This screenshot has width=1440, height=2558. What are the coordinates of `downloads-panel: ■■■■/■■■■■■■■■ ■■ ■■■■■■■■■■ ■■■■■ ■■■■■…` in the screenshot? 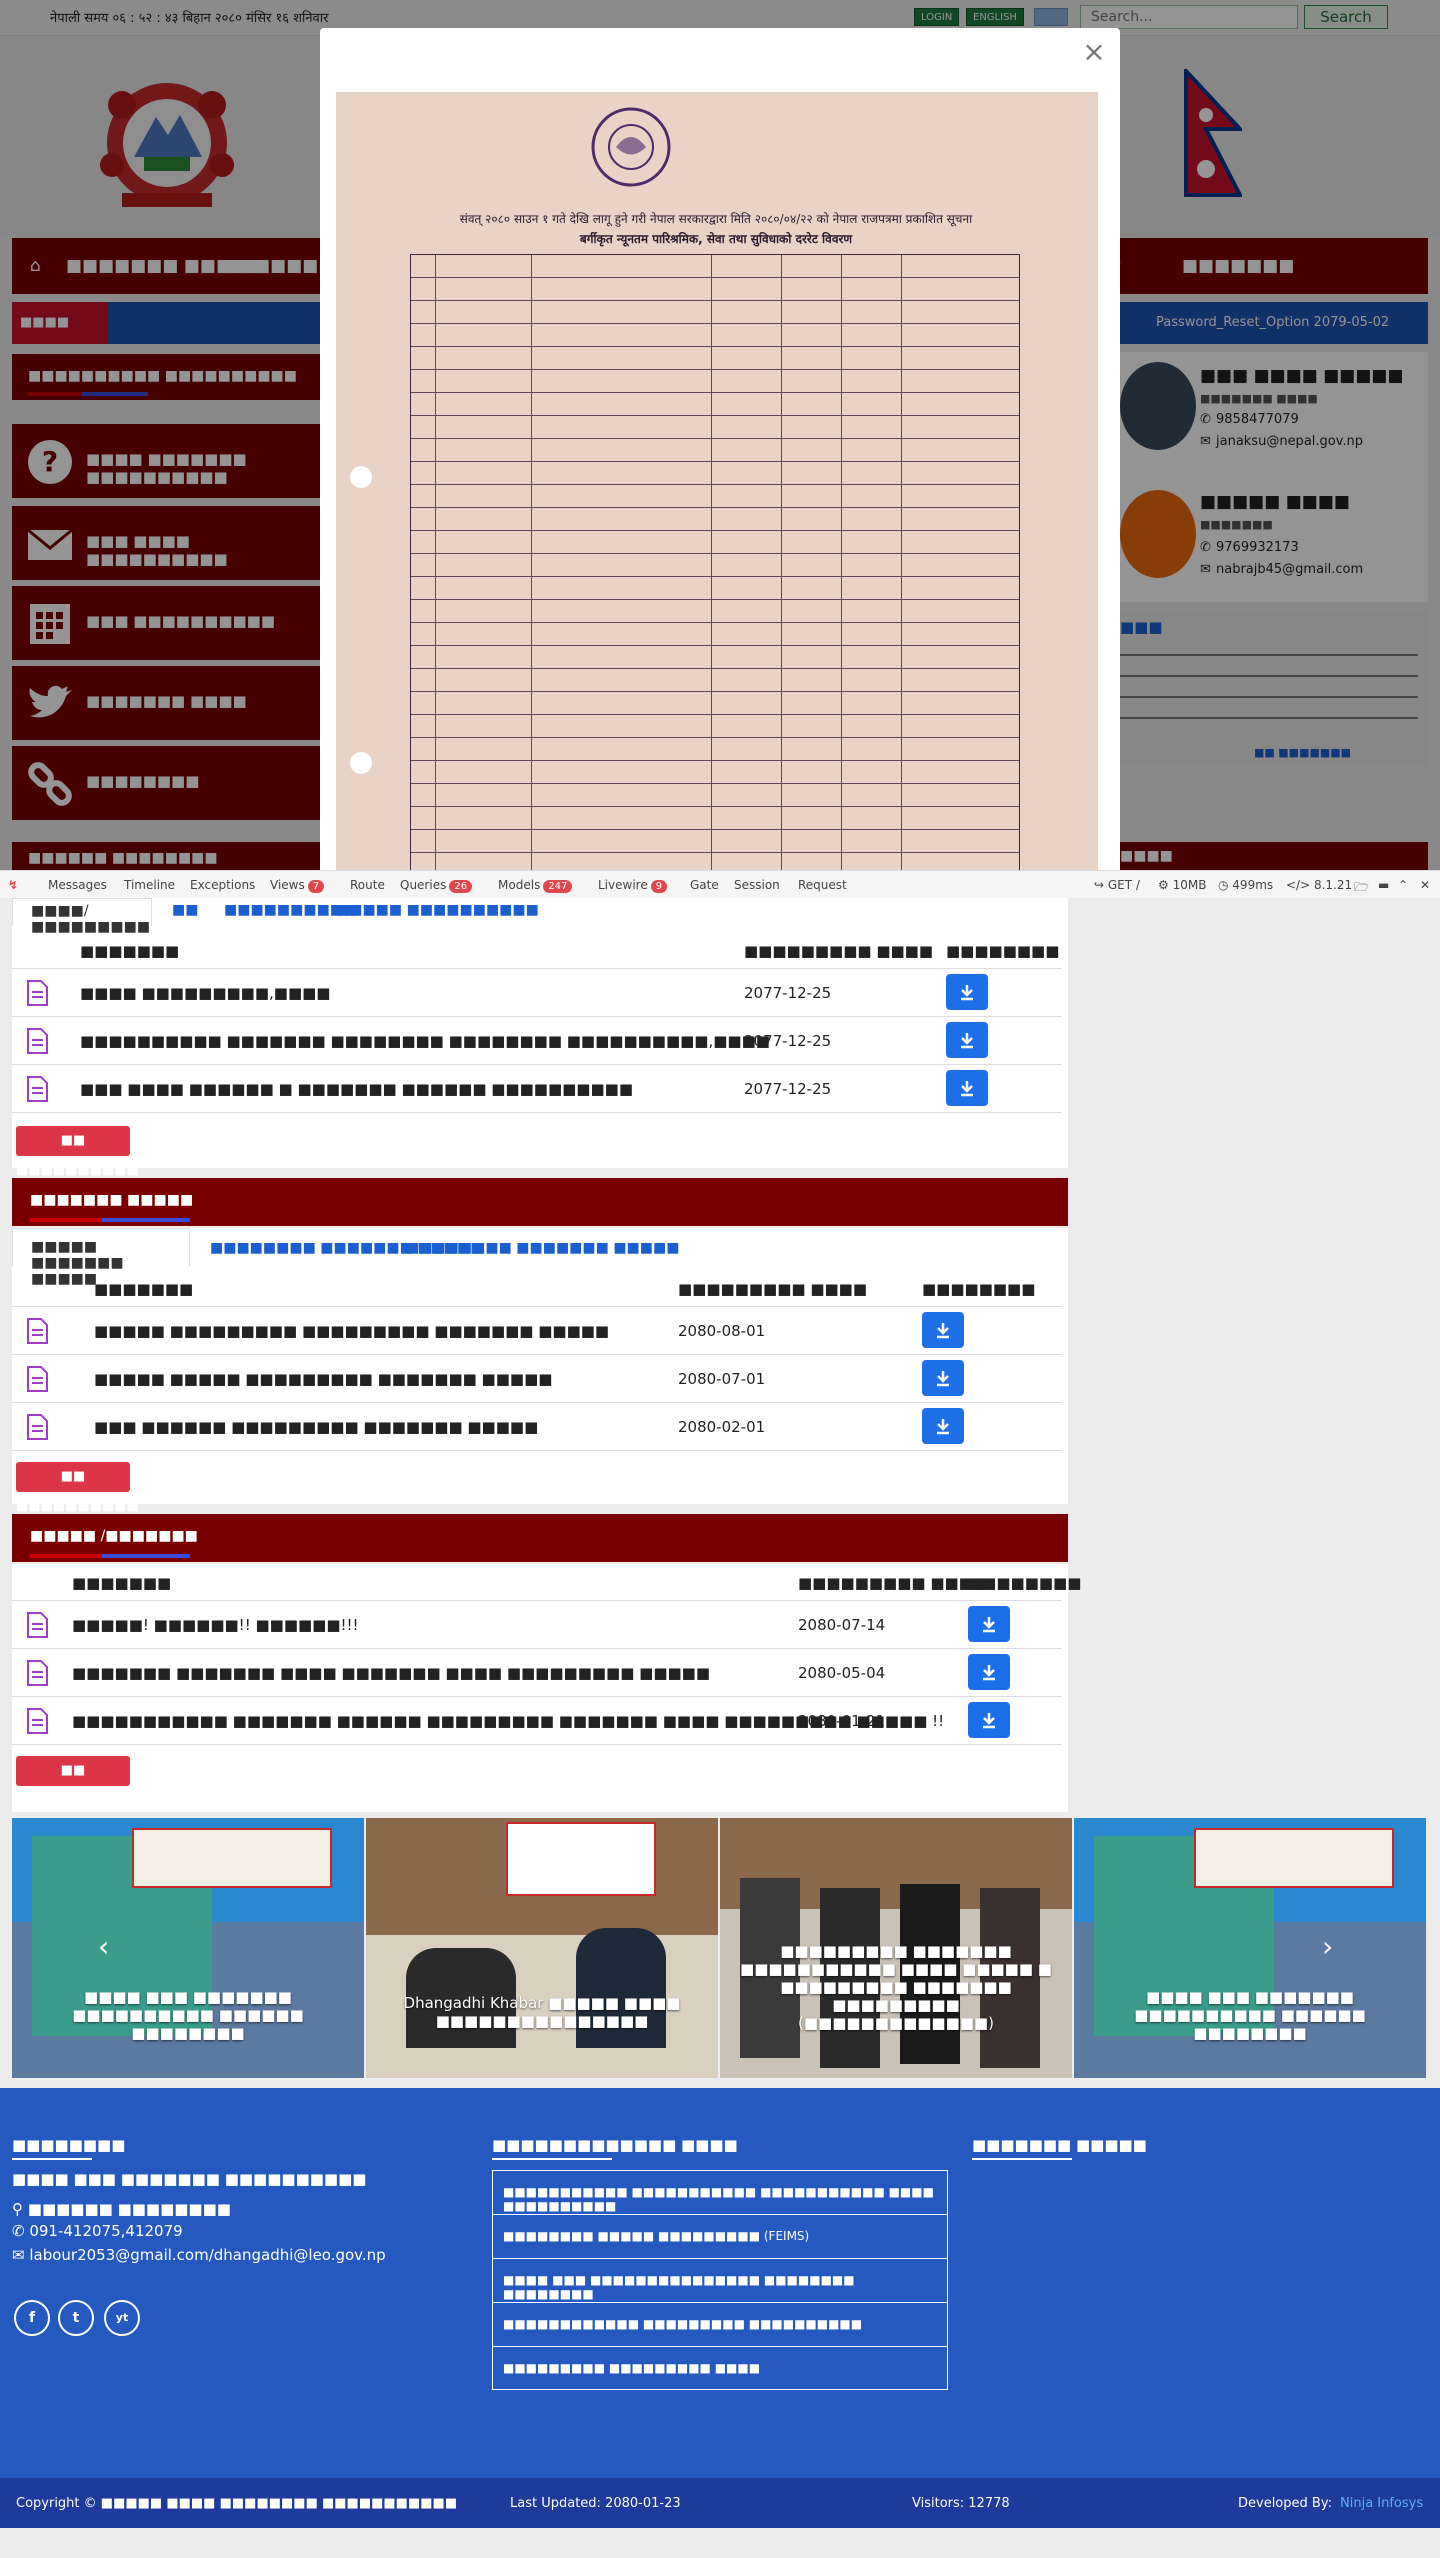 It's located at (540, 1038).